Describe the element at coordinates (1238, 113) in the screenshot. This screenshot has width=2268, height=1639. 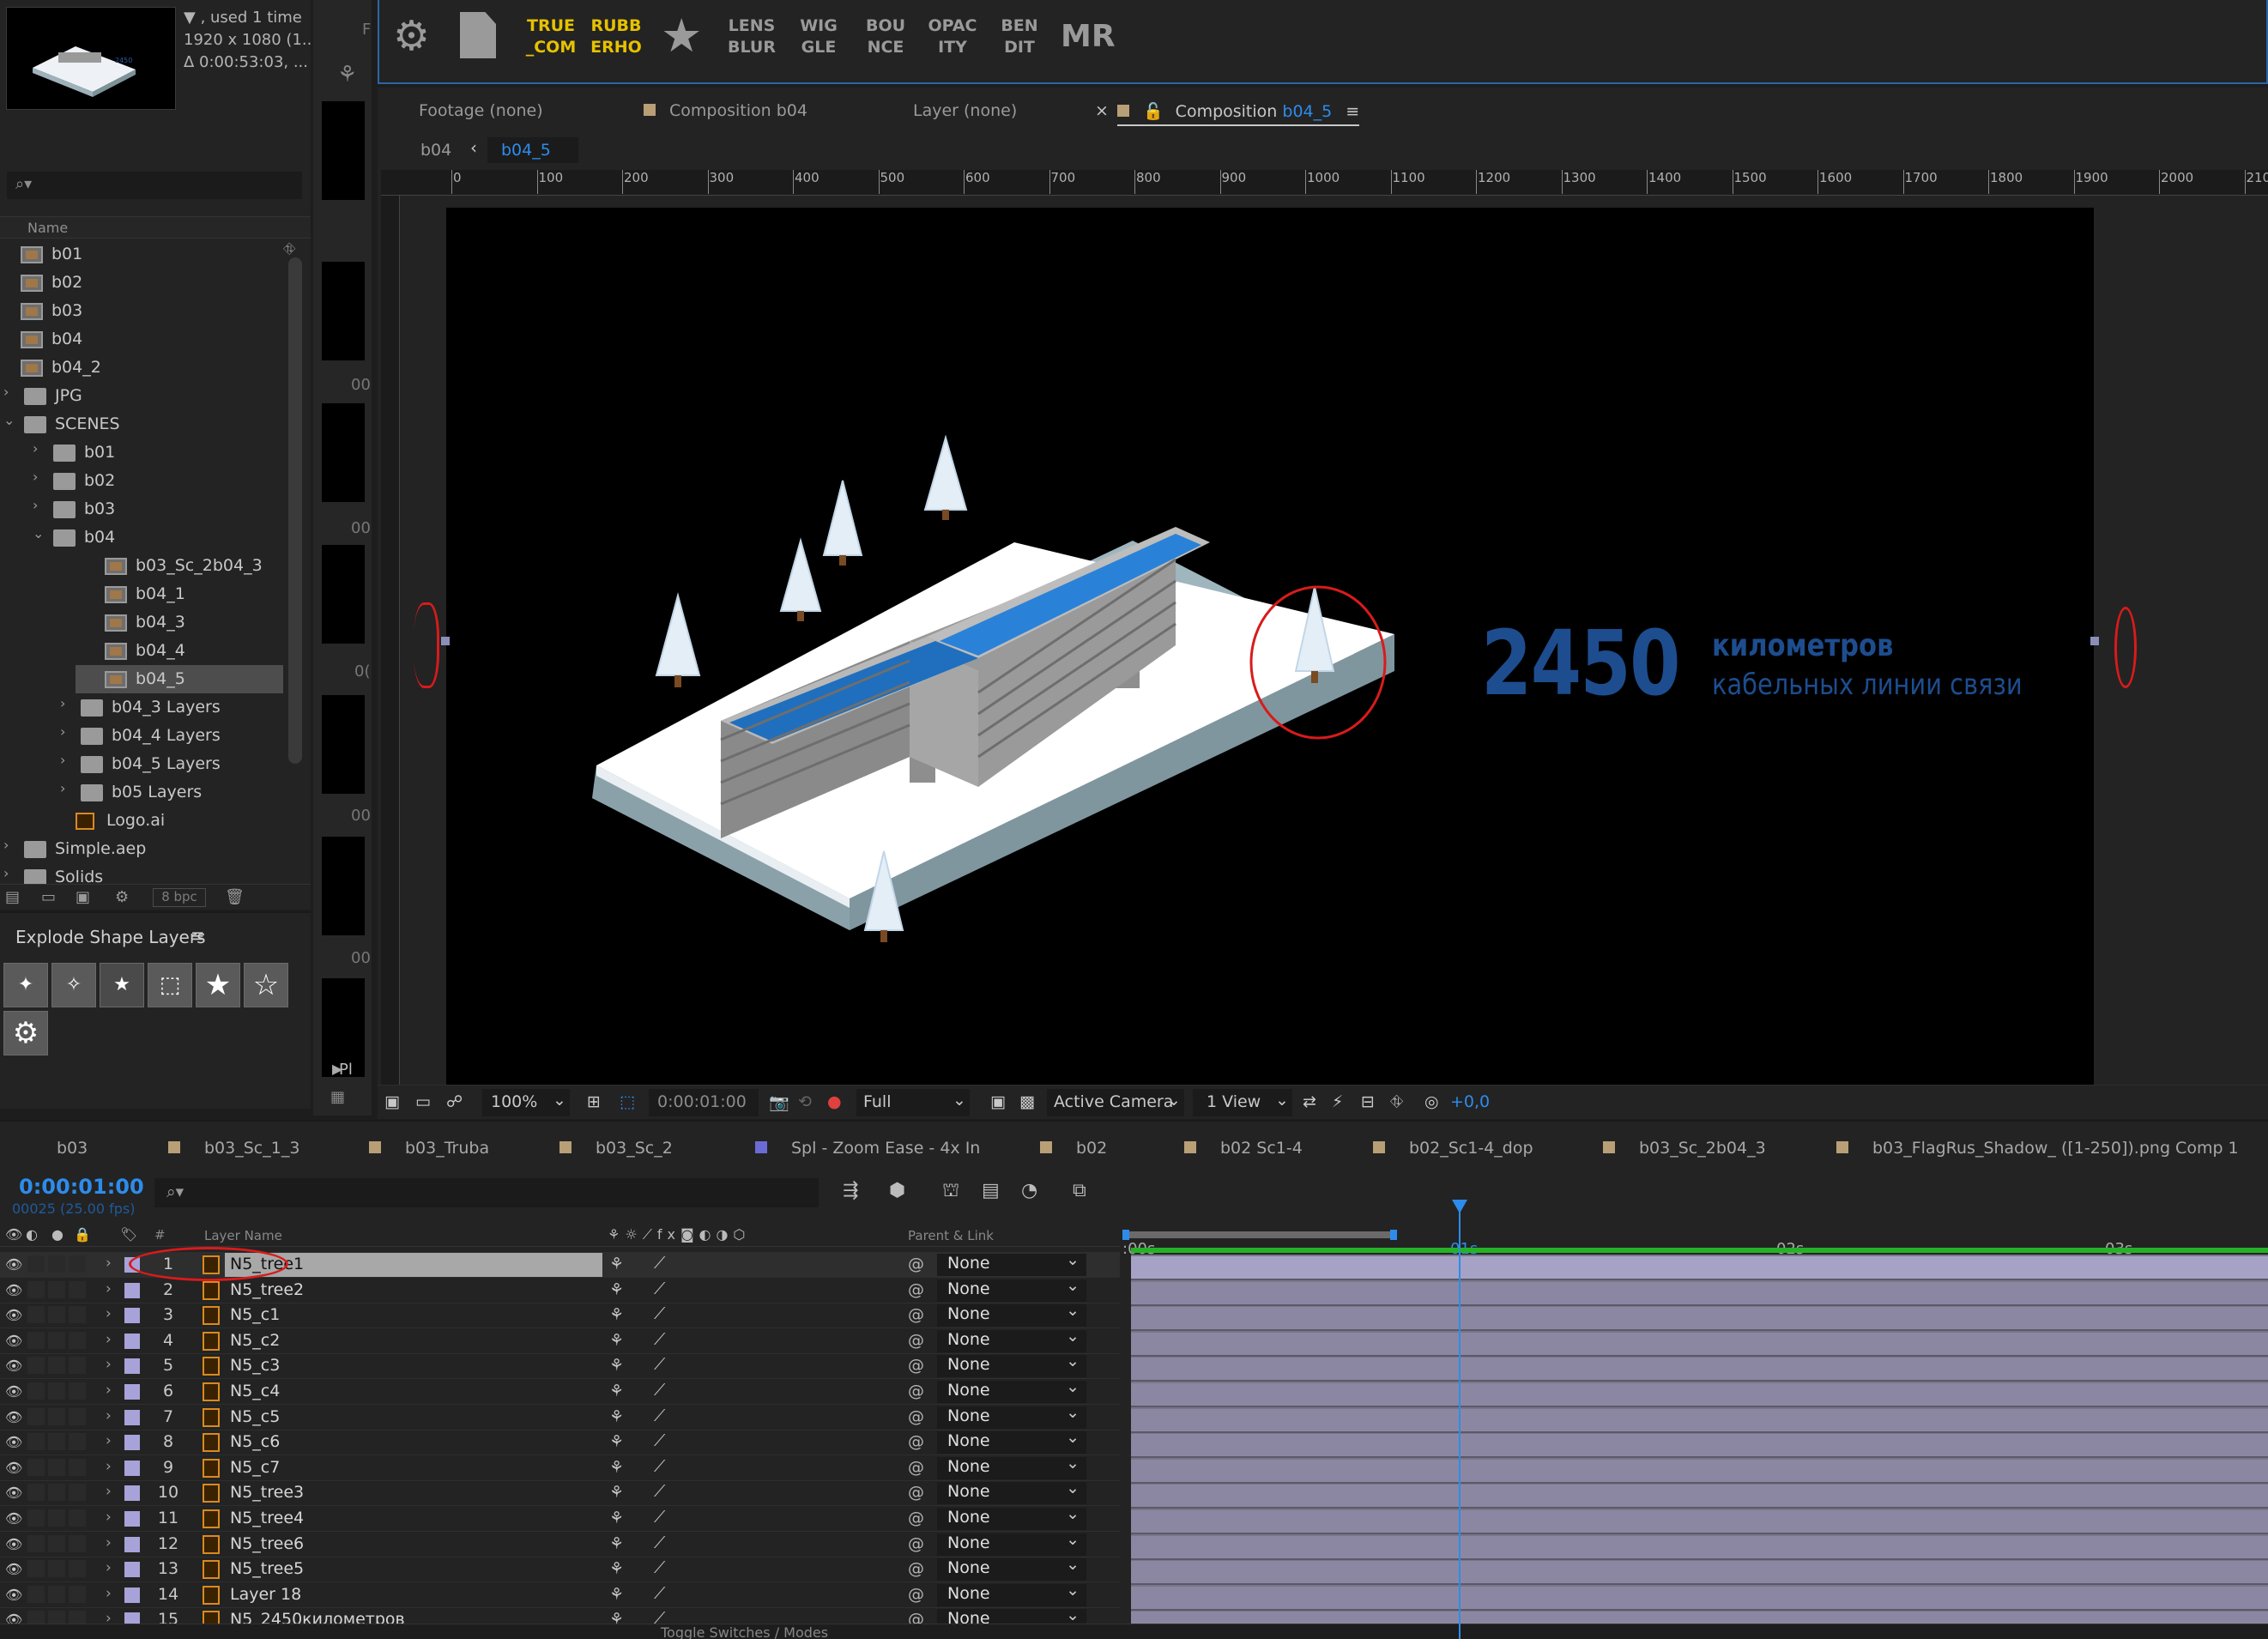
I see `tab-composition-active: 🔓 Composition b04_5 ≡` at that location.